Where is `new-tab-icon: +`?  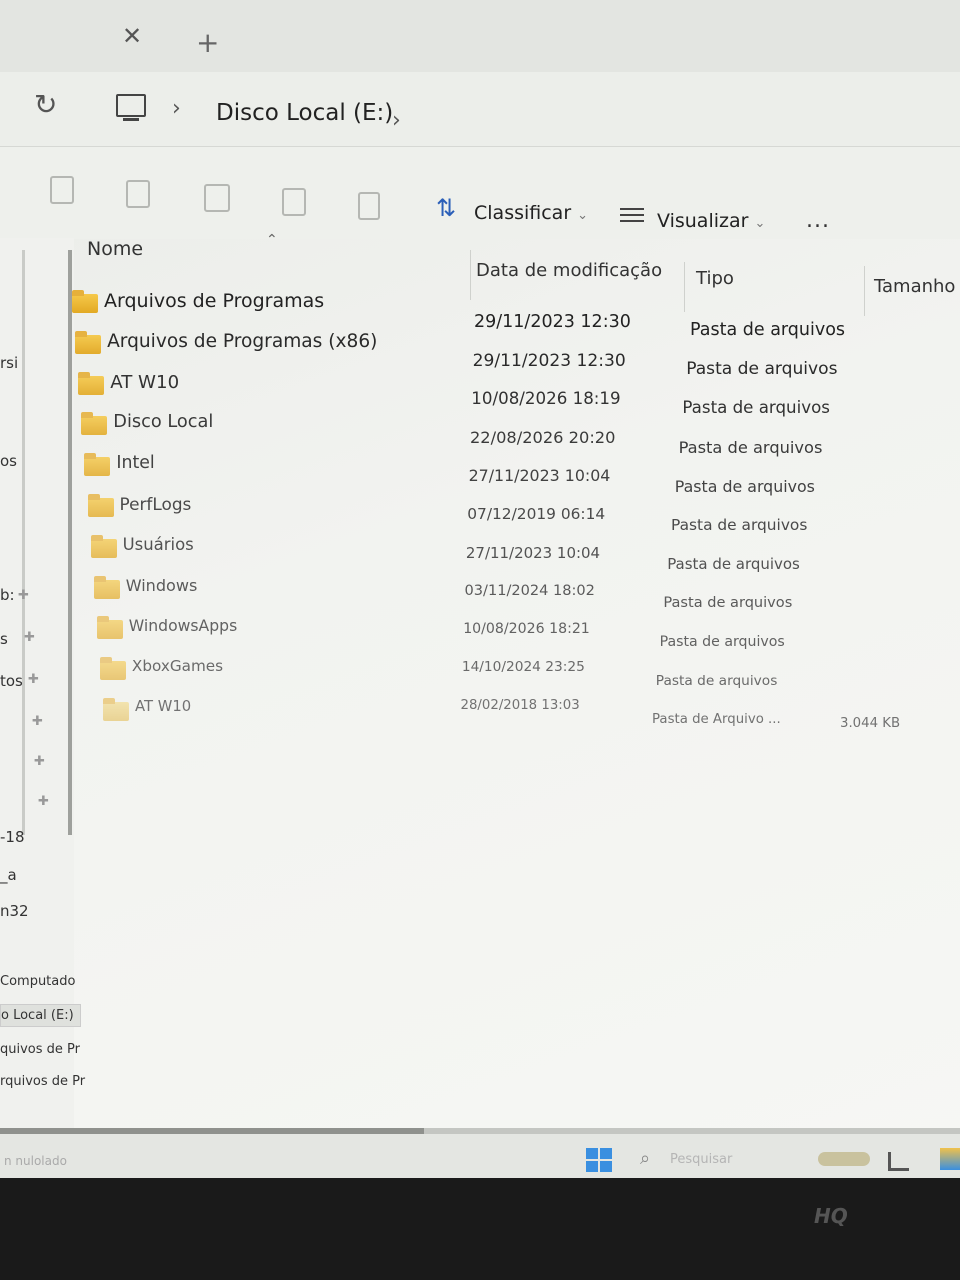
new-tab-icon: + is located at coordinates (207, 42).